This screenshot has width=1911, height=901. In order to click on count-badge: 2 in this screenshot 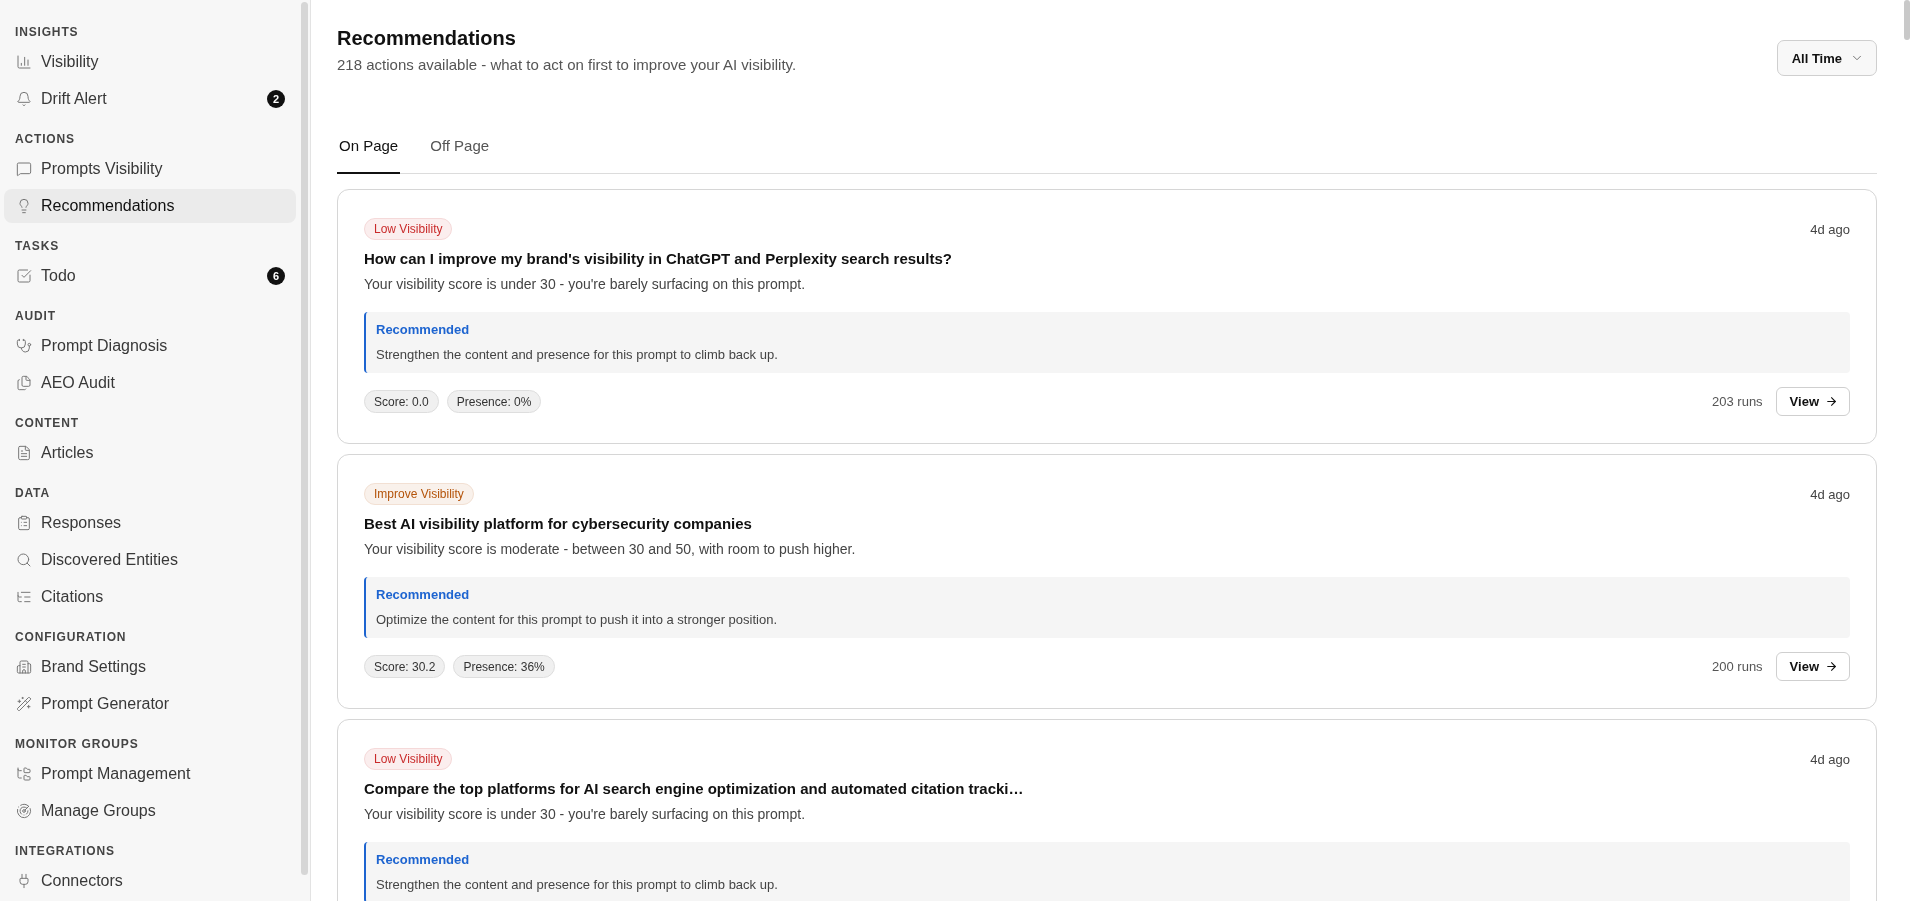, I will do `click(276, 99)`.